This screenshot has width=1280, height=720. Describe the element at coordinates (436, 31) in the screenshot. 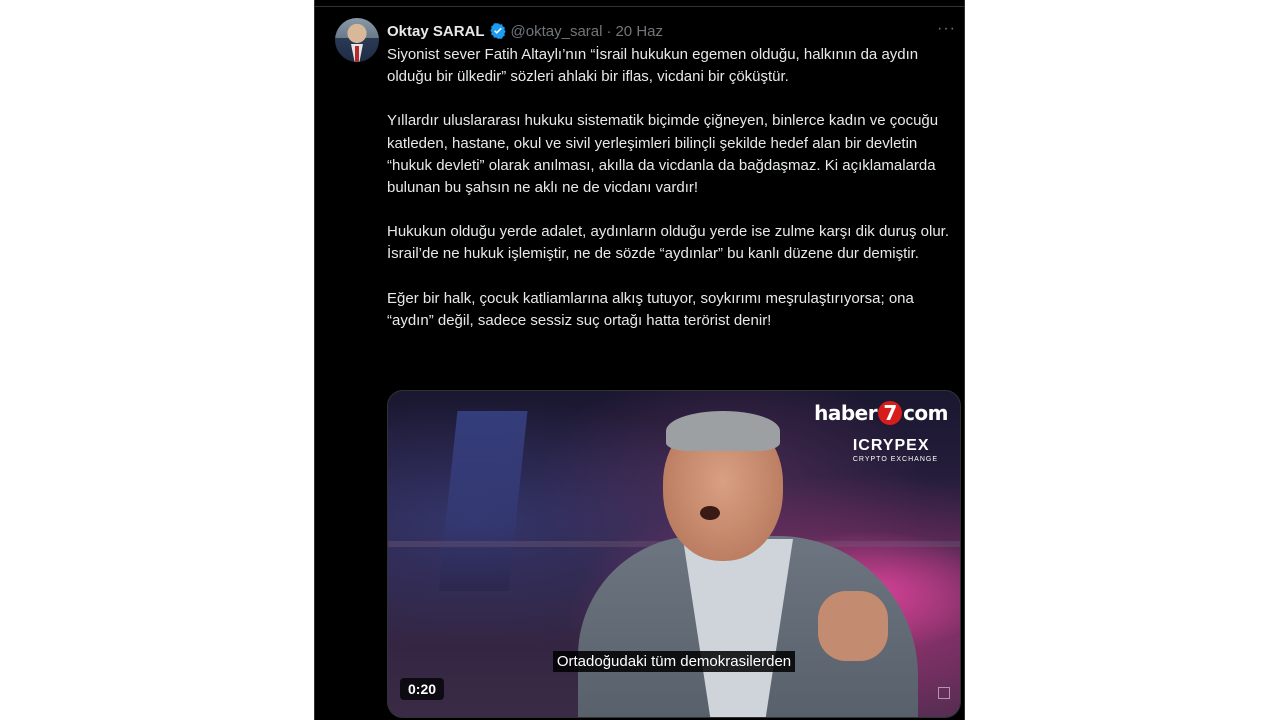

I see `display-name: Oktay SARAL` at that location.